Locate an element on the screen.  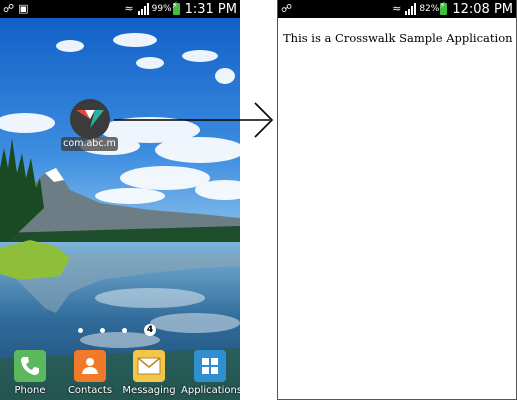
applications-icon is located at coordinates (210, 366).